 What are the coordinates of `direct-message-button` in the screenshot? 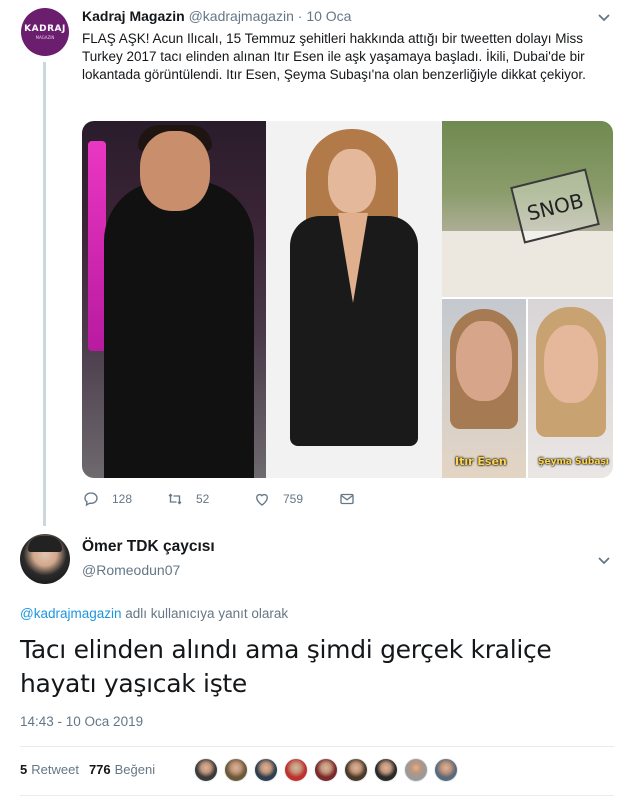 It's located at (353, 499).